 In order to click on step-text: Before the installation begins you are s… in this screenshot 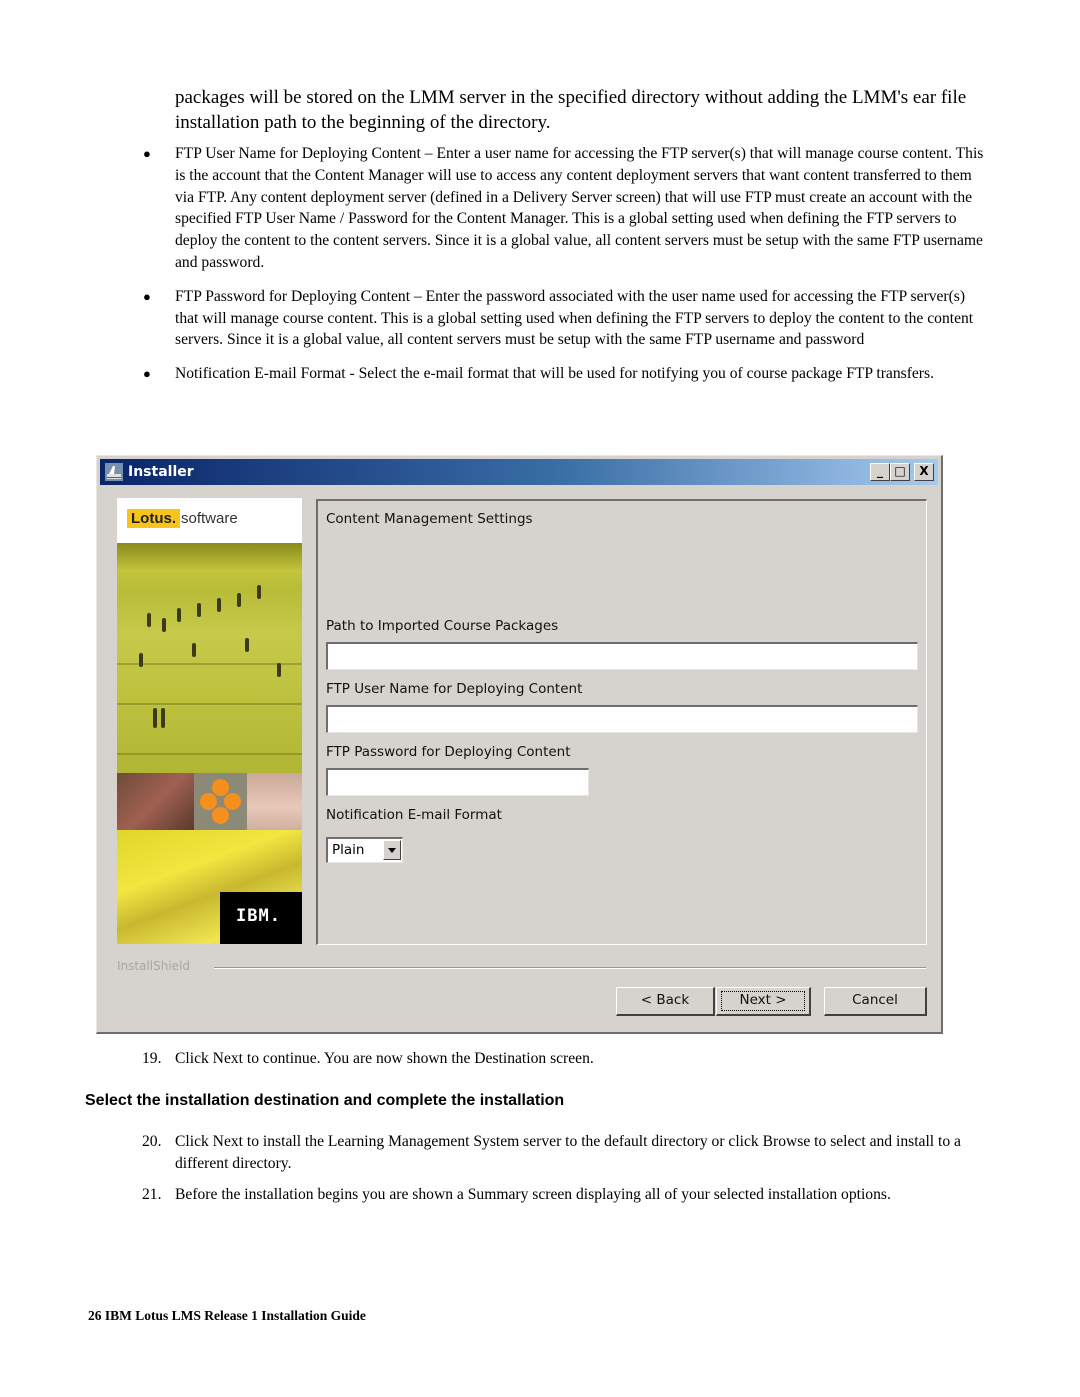, I will do `click(533, 1194)`.